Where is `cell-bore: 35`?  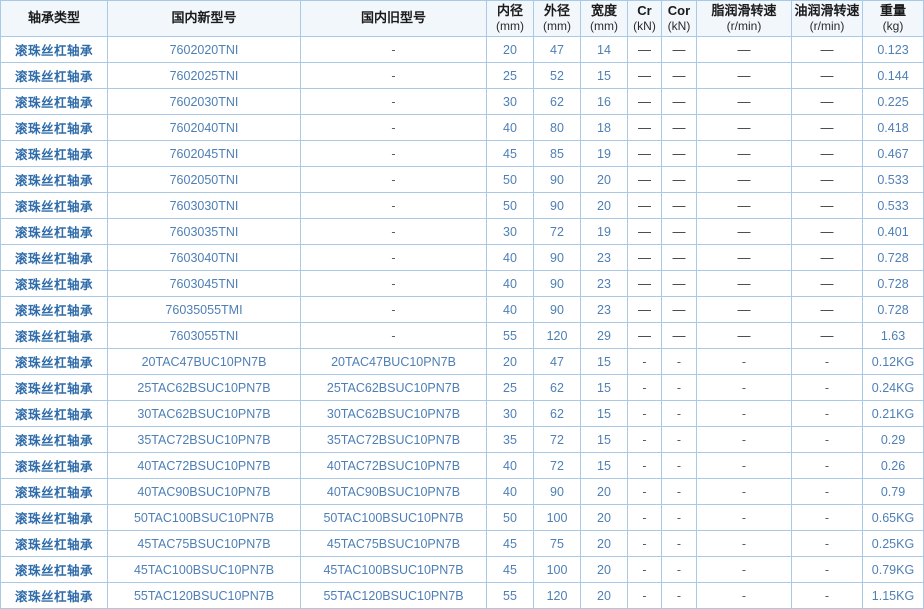
cell-bore: 35 is located at coordinates (510, 439).